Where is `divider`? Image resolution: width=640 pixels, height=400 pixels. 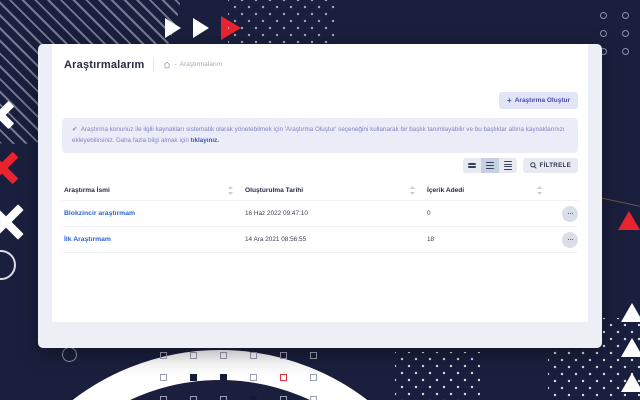
divider is located at coordinates (154, 64).